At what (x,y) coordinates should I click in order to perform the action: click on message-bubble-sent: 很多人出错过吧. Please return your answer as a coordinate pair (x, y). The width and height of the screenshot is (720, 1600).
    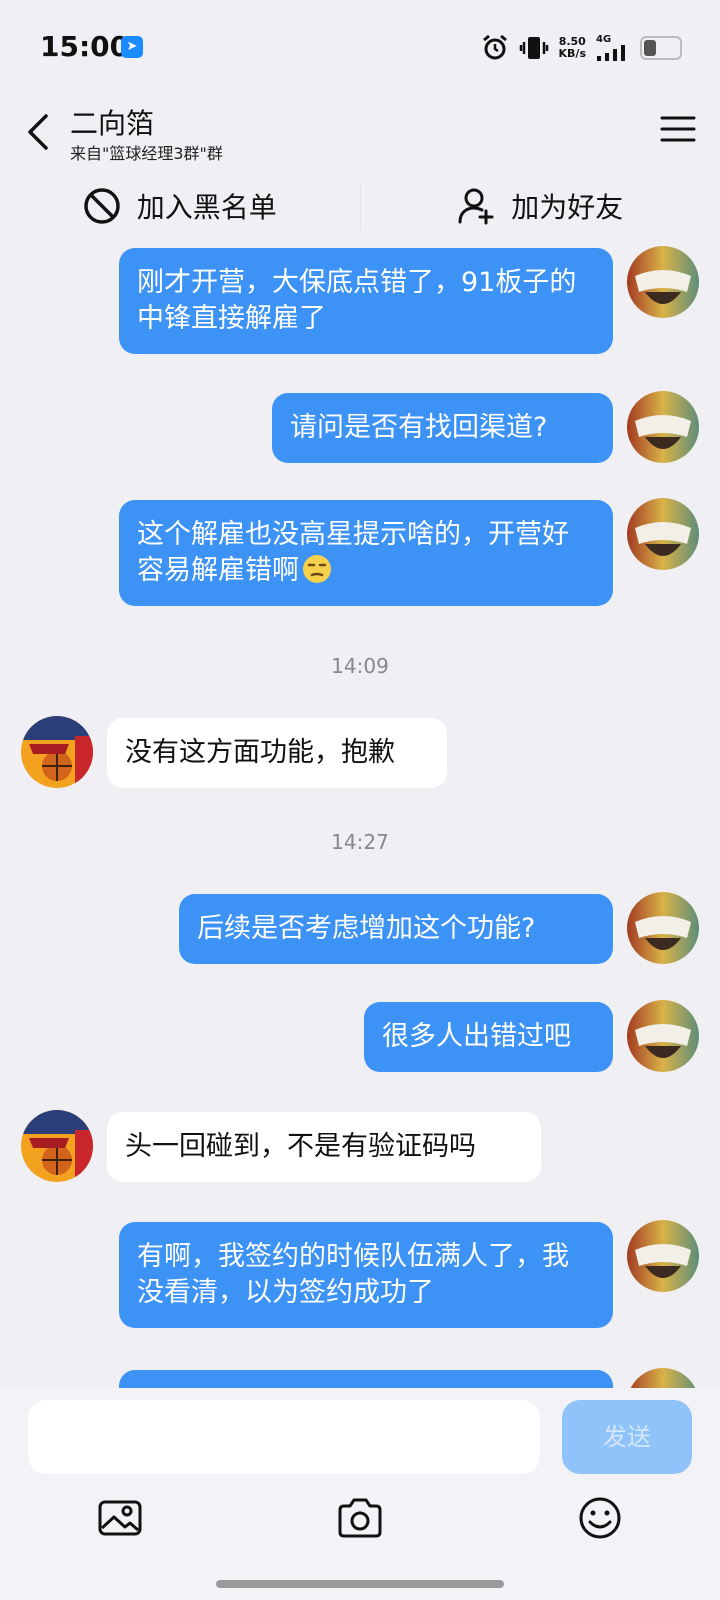
    Looking at the image, I should click on (488, 1037).